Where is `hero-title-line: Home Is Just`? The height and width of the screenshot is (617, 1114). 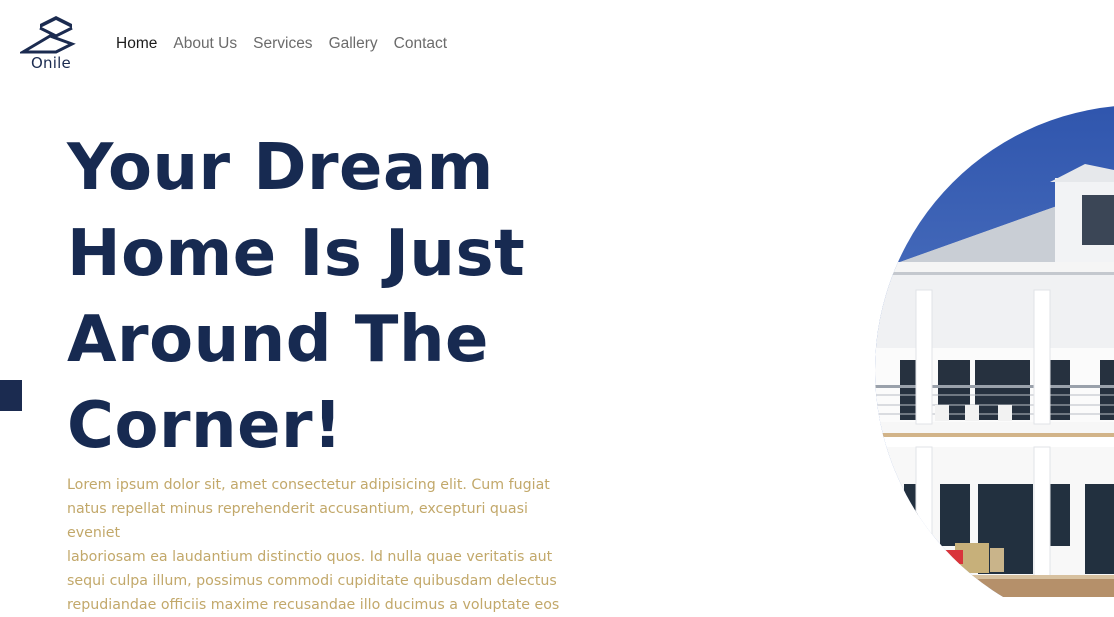
hero-title-line: Home Is Just is located at coordinates (296, 254).